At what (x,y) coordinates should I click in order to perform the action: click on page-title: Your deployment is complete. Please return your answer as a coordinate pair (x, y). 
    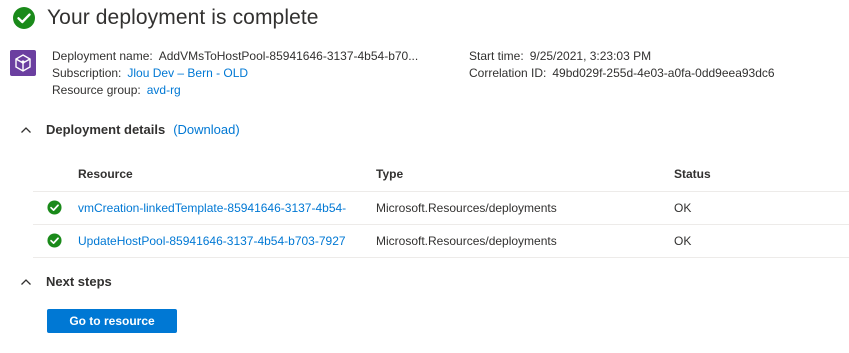
    Looking at the image, I should click on (183, 17).